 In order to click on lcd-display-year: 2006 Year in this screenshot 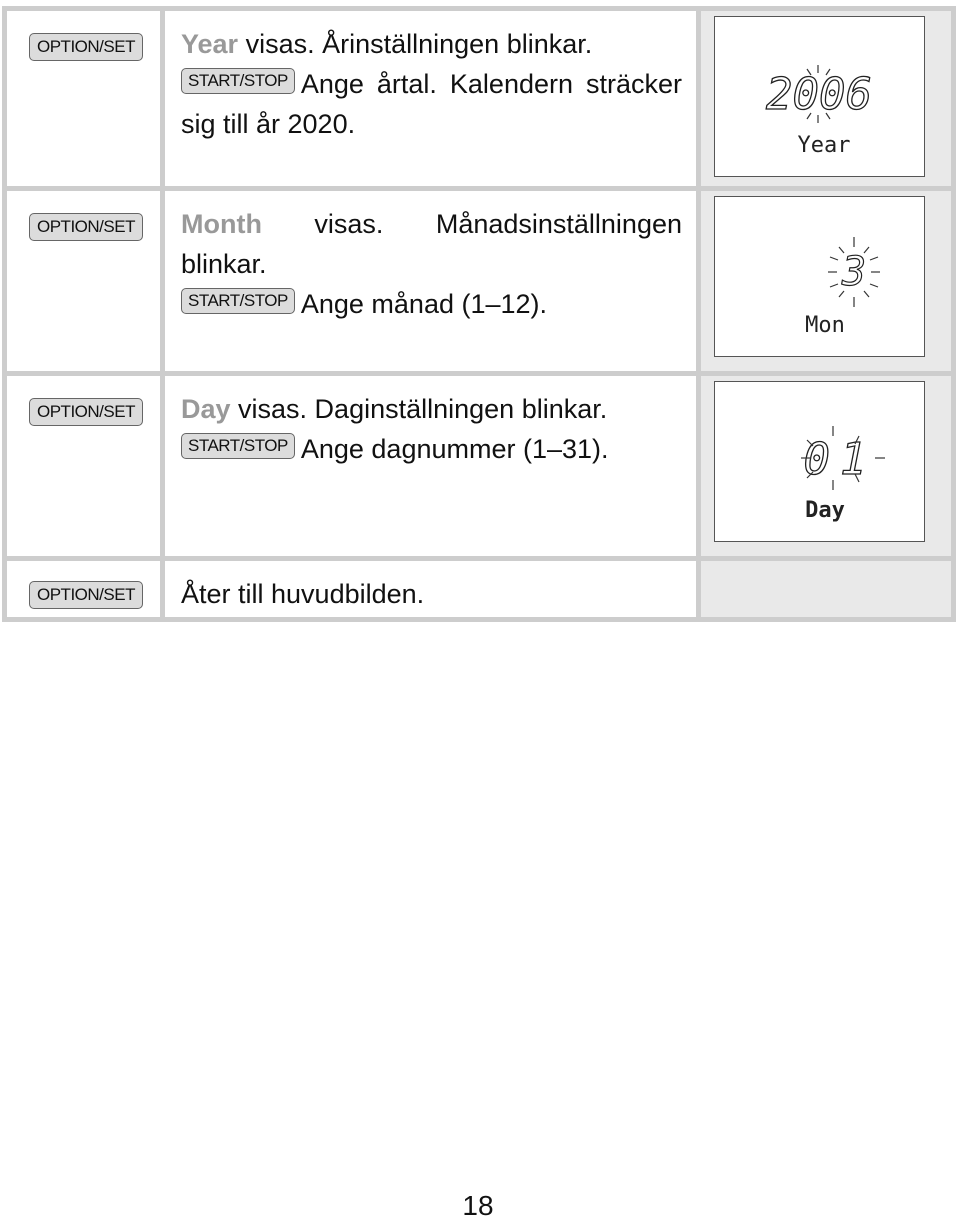, I will do `click(819, 96)`.